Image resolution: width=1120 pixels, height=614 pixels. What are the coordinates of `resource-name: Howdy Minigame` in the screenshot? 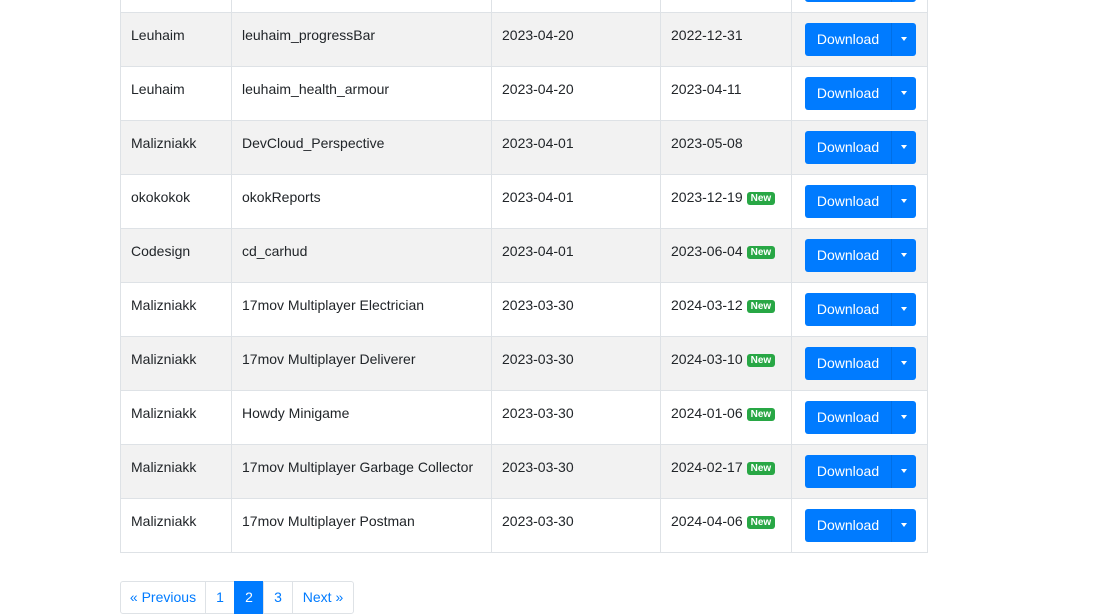 It's located at (296, 413).